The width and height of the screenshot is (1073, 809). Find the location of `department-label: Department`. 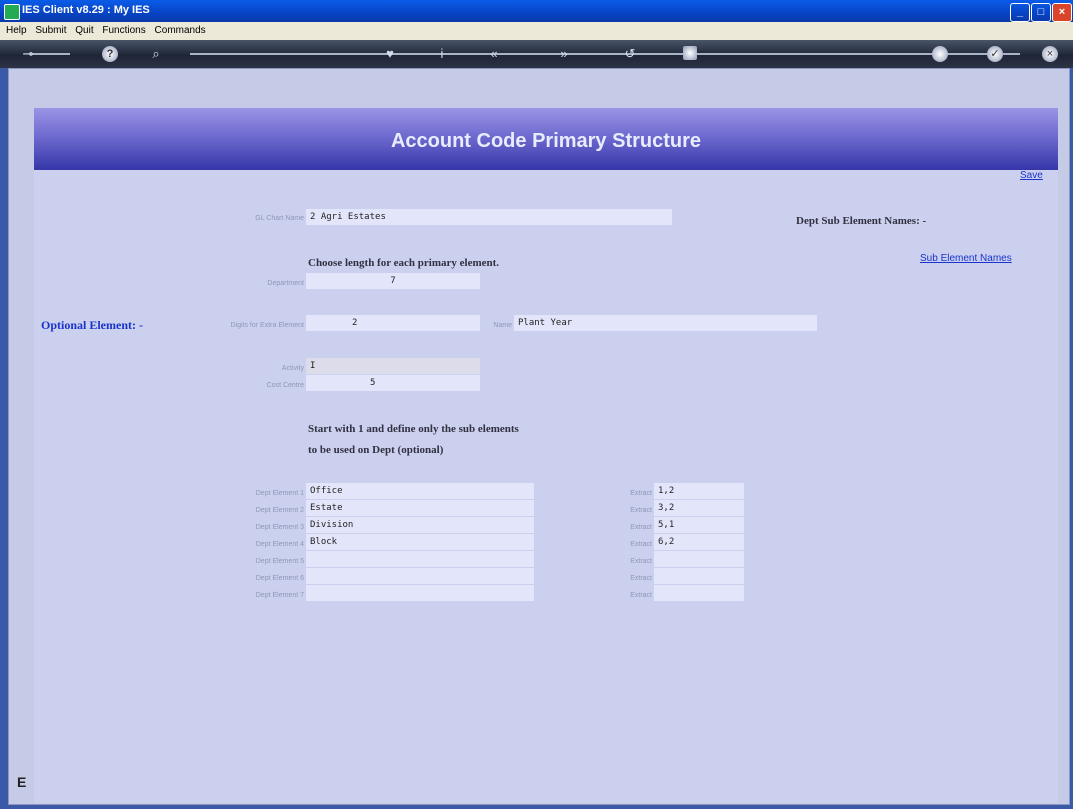

department-label: Department is located at coordinates (285, 283).